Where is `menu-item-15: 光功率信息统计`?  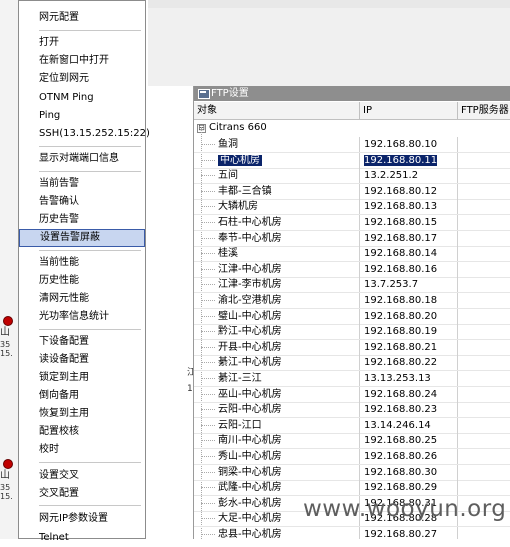 menu-item-15: 光功率信息统计 is located at coordinates (82, 317).